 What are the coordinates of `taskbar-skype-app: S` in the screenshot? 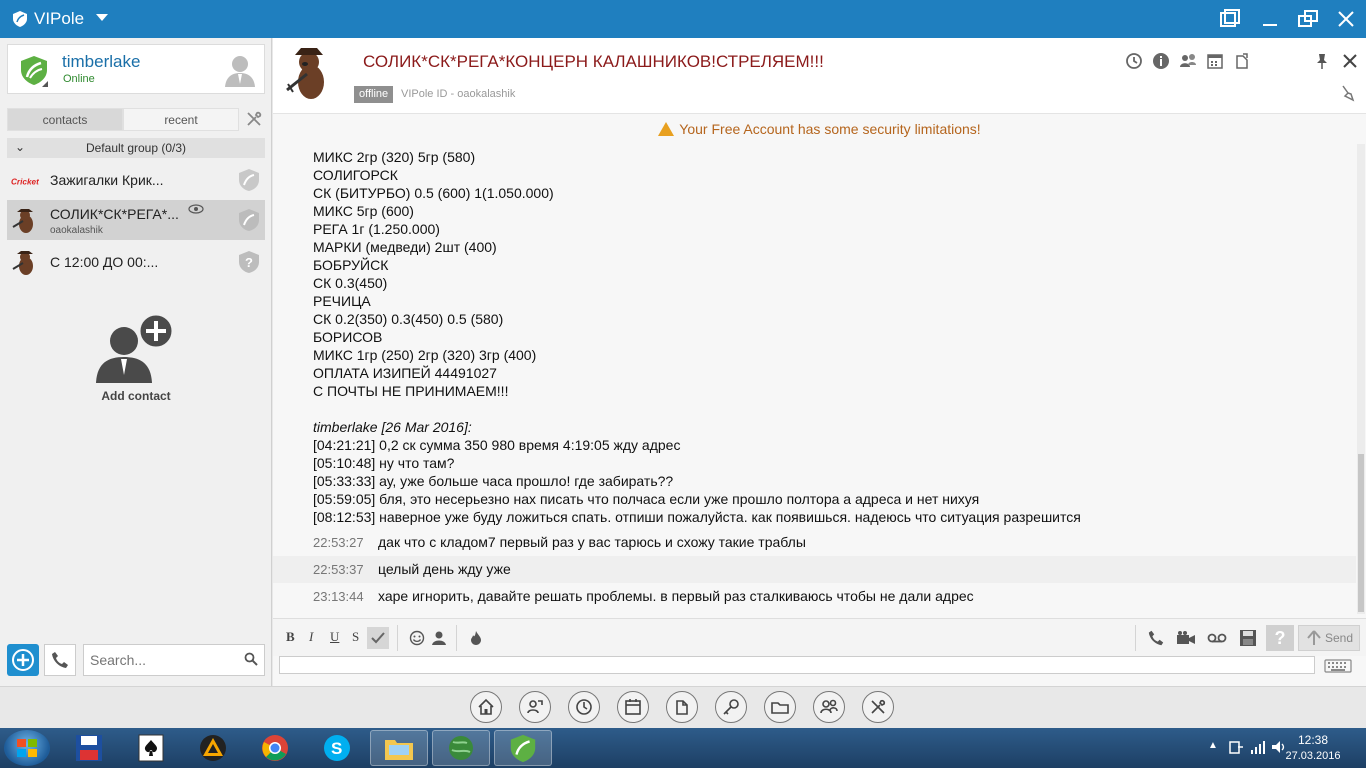 It's located at (337, 748).